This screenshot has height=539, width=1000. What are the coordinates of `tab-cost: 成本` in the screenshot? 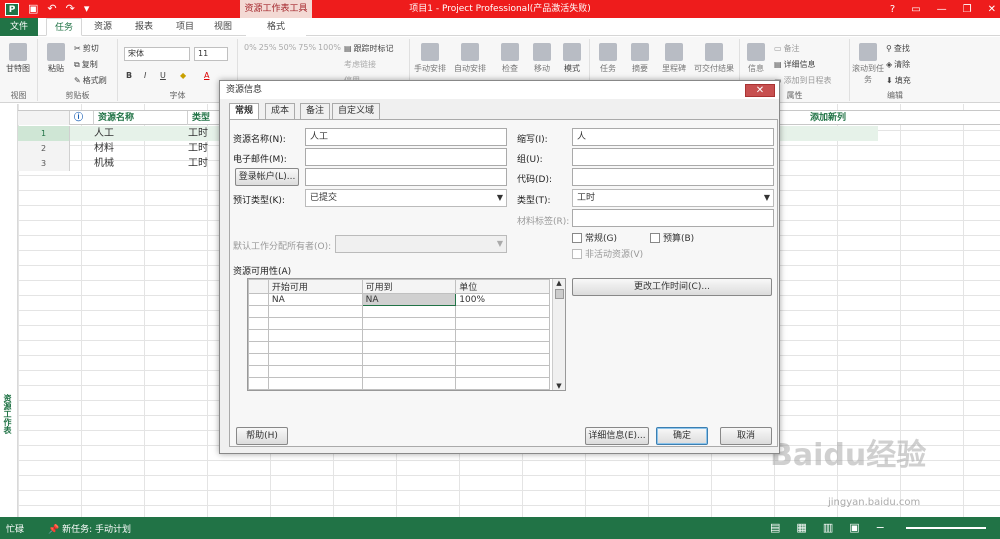 It's located at (280, 111).